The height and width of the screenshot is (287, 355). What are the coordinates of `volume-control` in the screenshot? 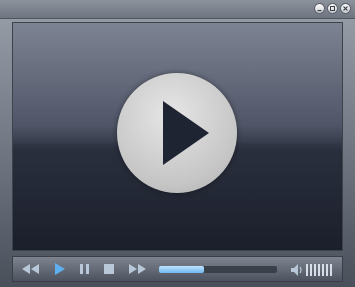 It's located at (313, 270).